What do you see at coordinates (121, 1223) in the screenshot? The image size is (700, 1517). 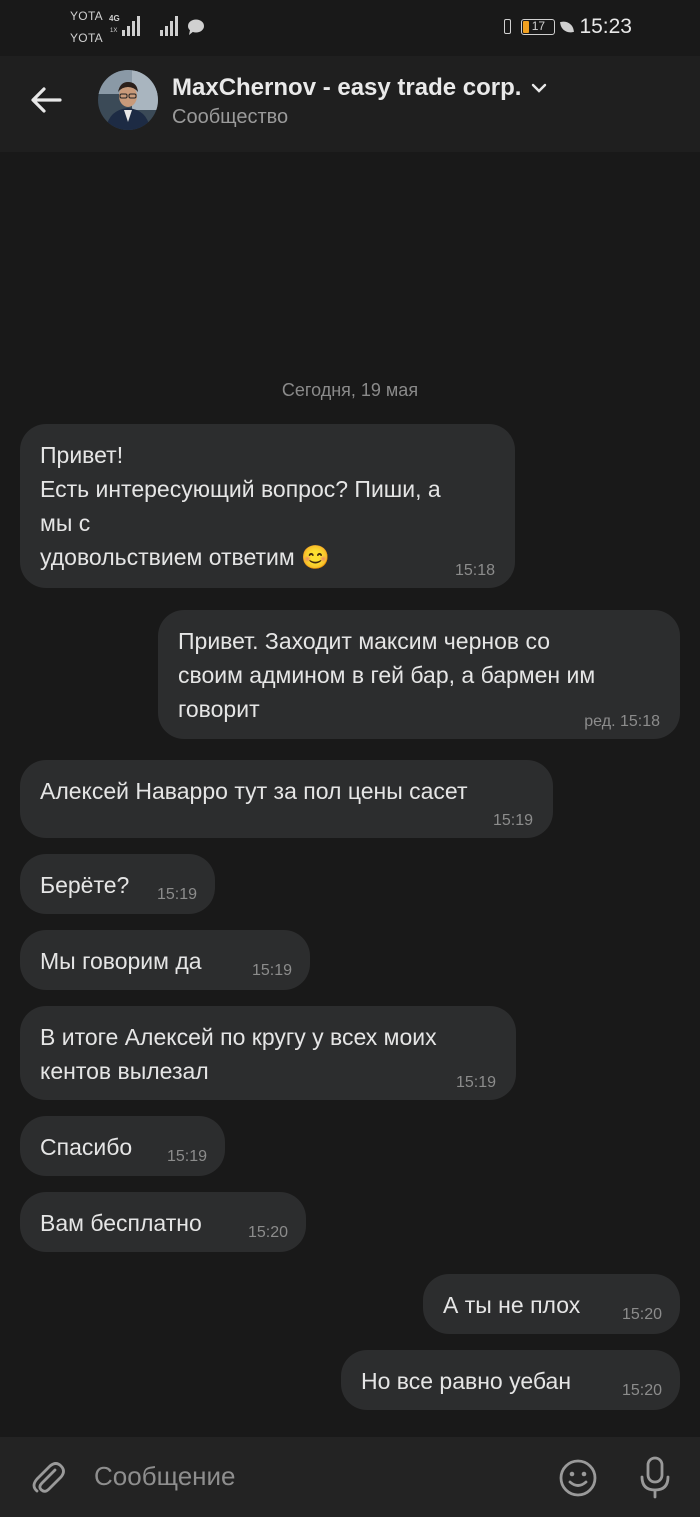 I see `message-text: Вам бесплатно` at bounding box center [121, 1223].